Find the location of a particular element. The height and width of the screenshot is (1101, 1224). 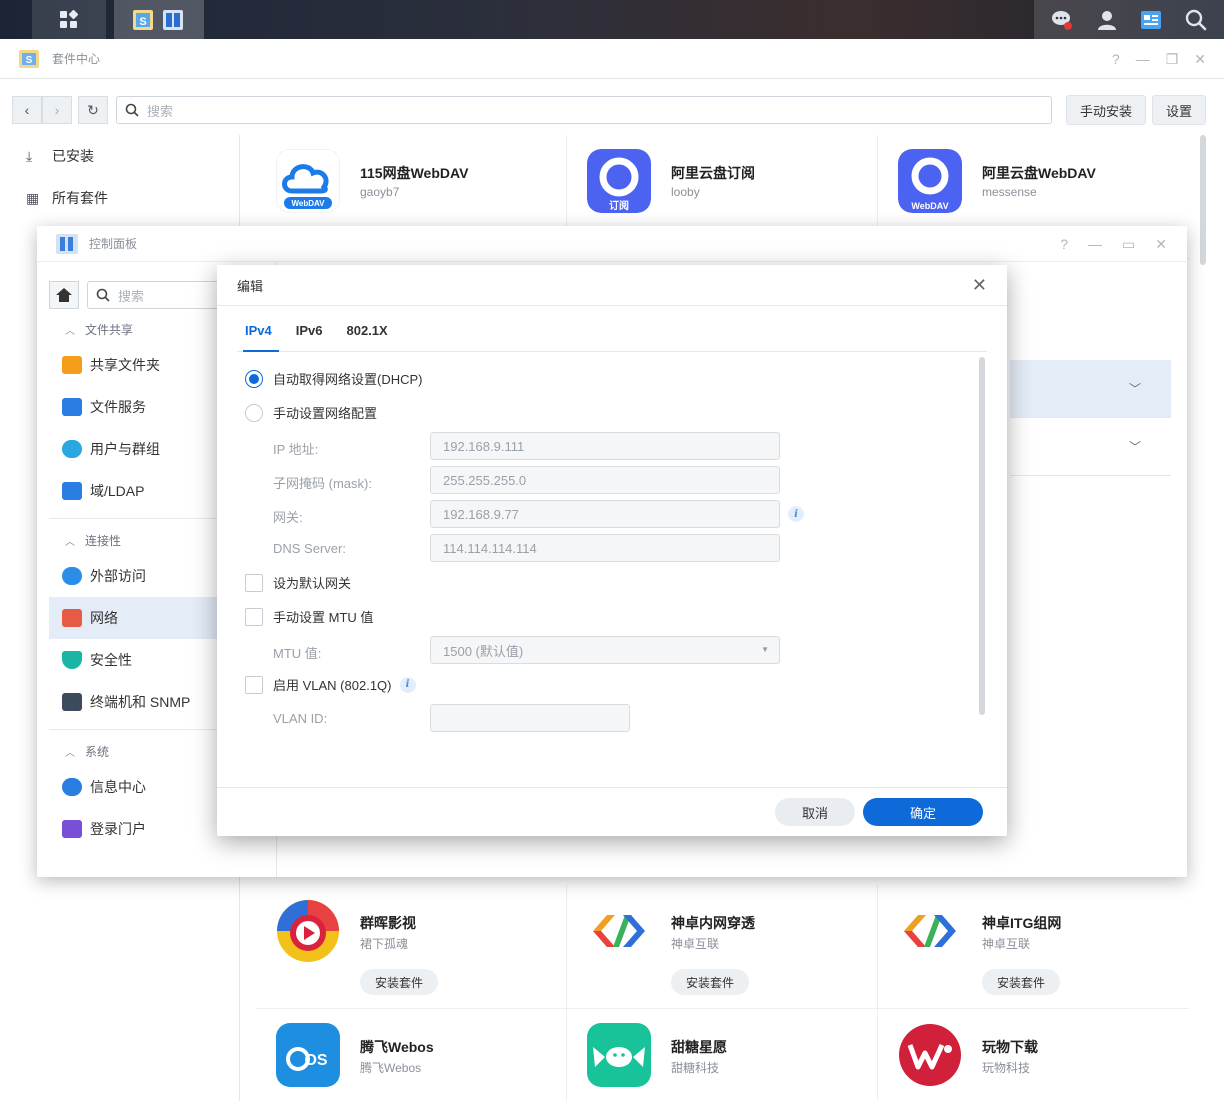

package-name: 阿里云盘WebDAV is located at coordinates (1039, 173).